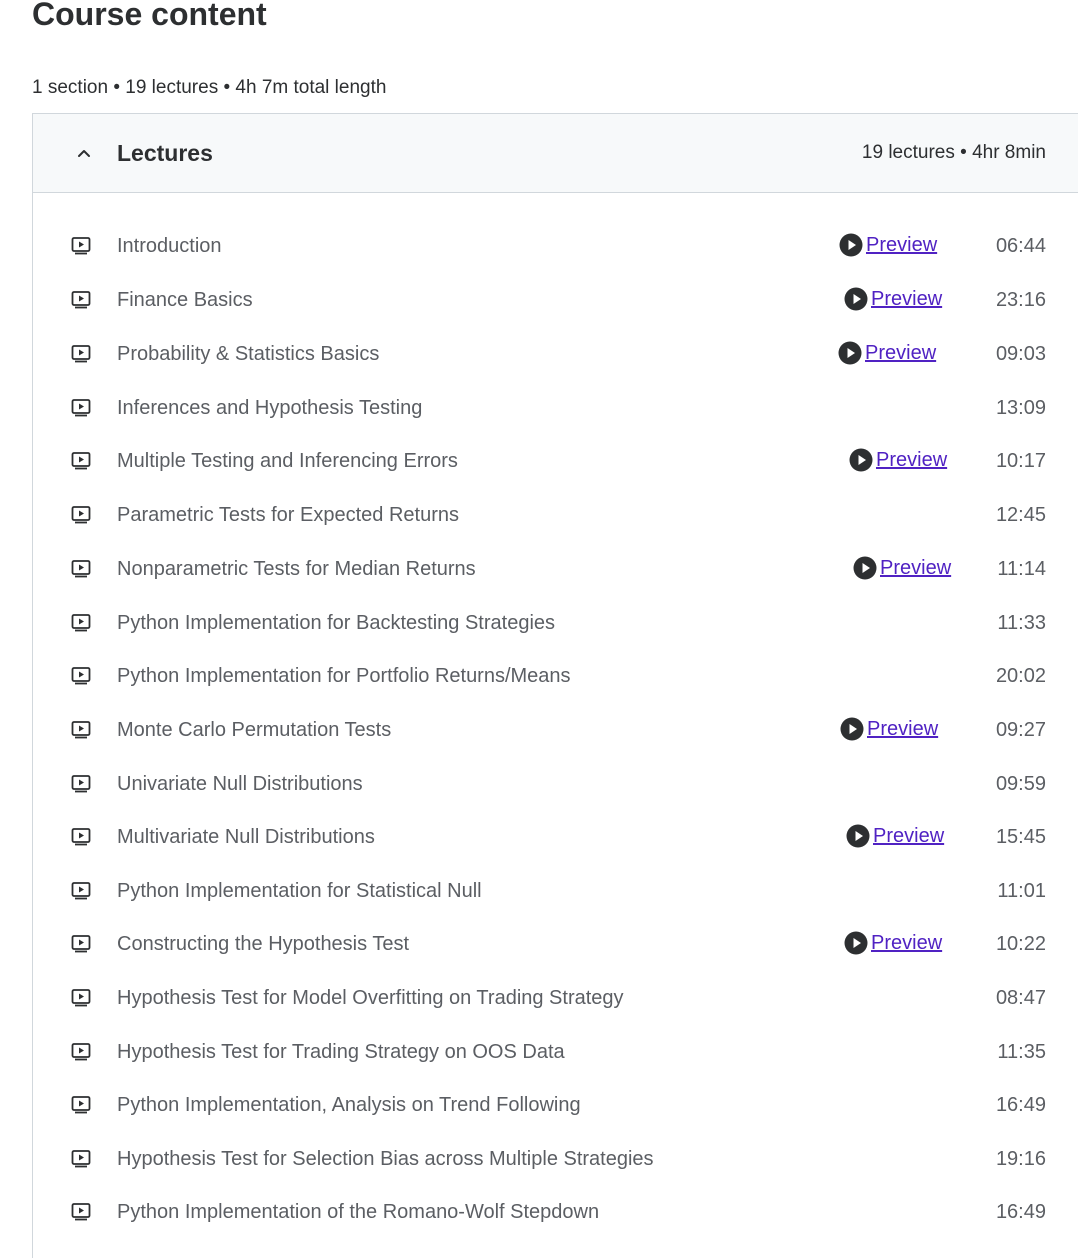  What do you see at coordinates (1020, 730) in the screenshot?
I see `lecture-duration: 09:27` at bounding box center [1020, 730].